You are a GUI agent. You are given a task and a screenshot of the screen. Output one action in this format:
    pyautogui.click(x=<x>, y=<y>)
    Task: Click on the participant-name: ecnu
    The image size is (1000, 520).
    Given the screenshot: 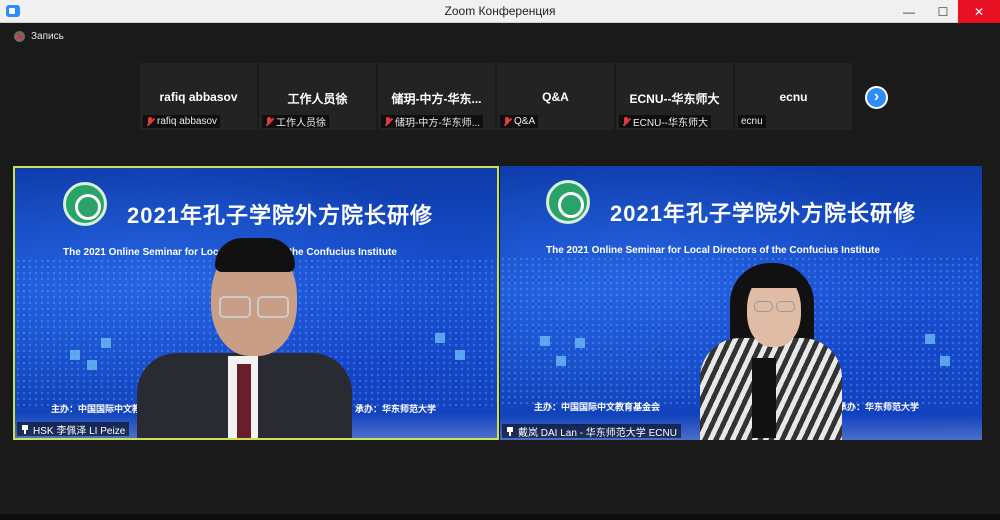 What is the action you would take?
    pyautogui.click(x=793, y=97)
    